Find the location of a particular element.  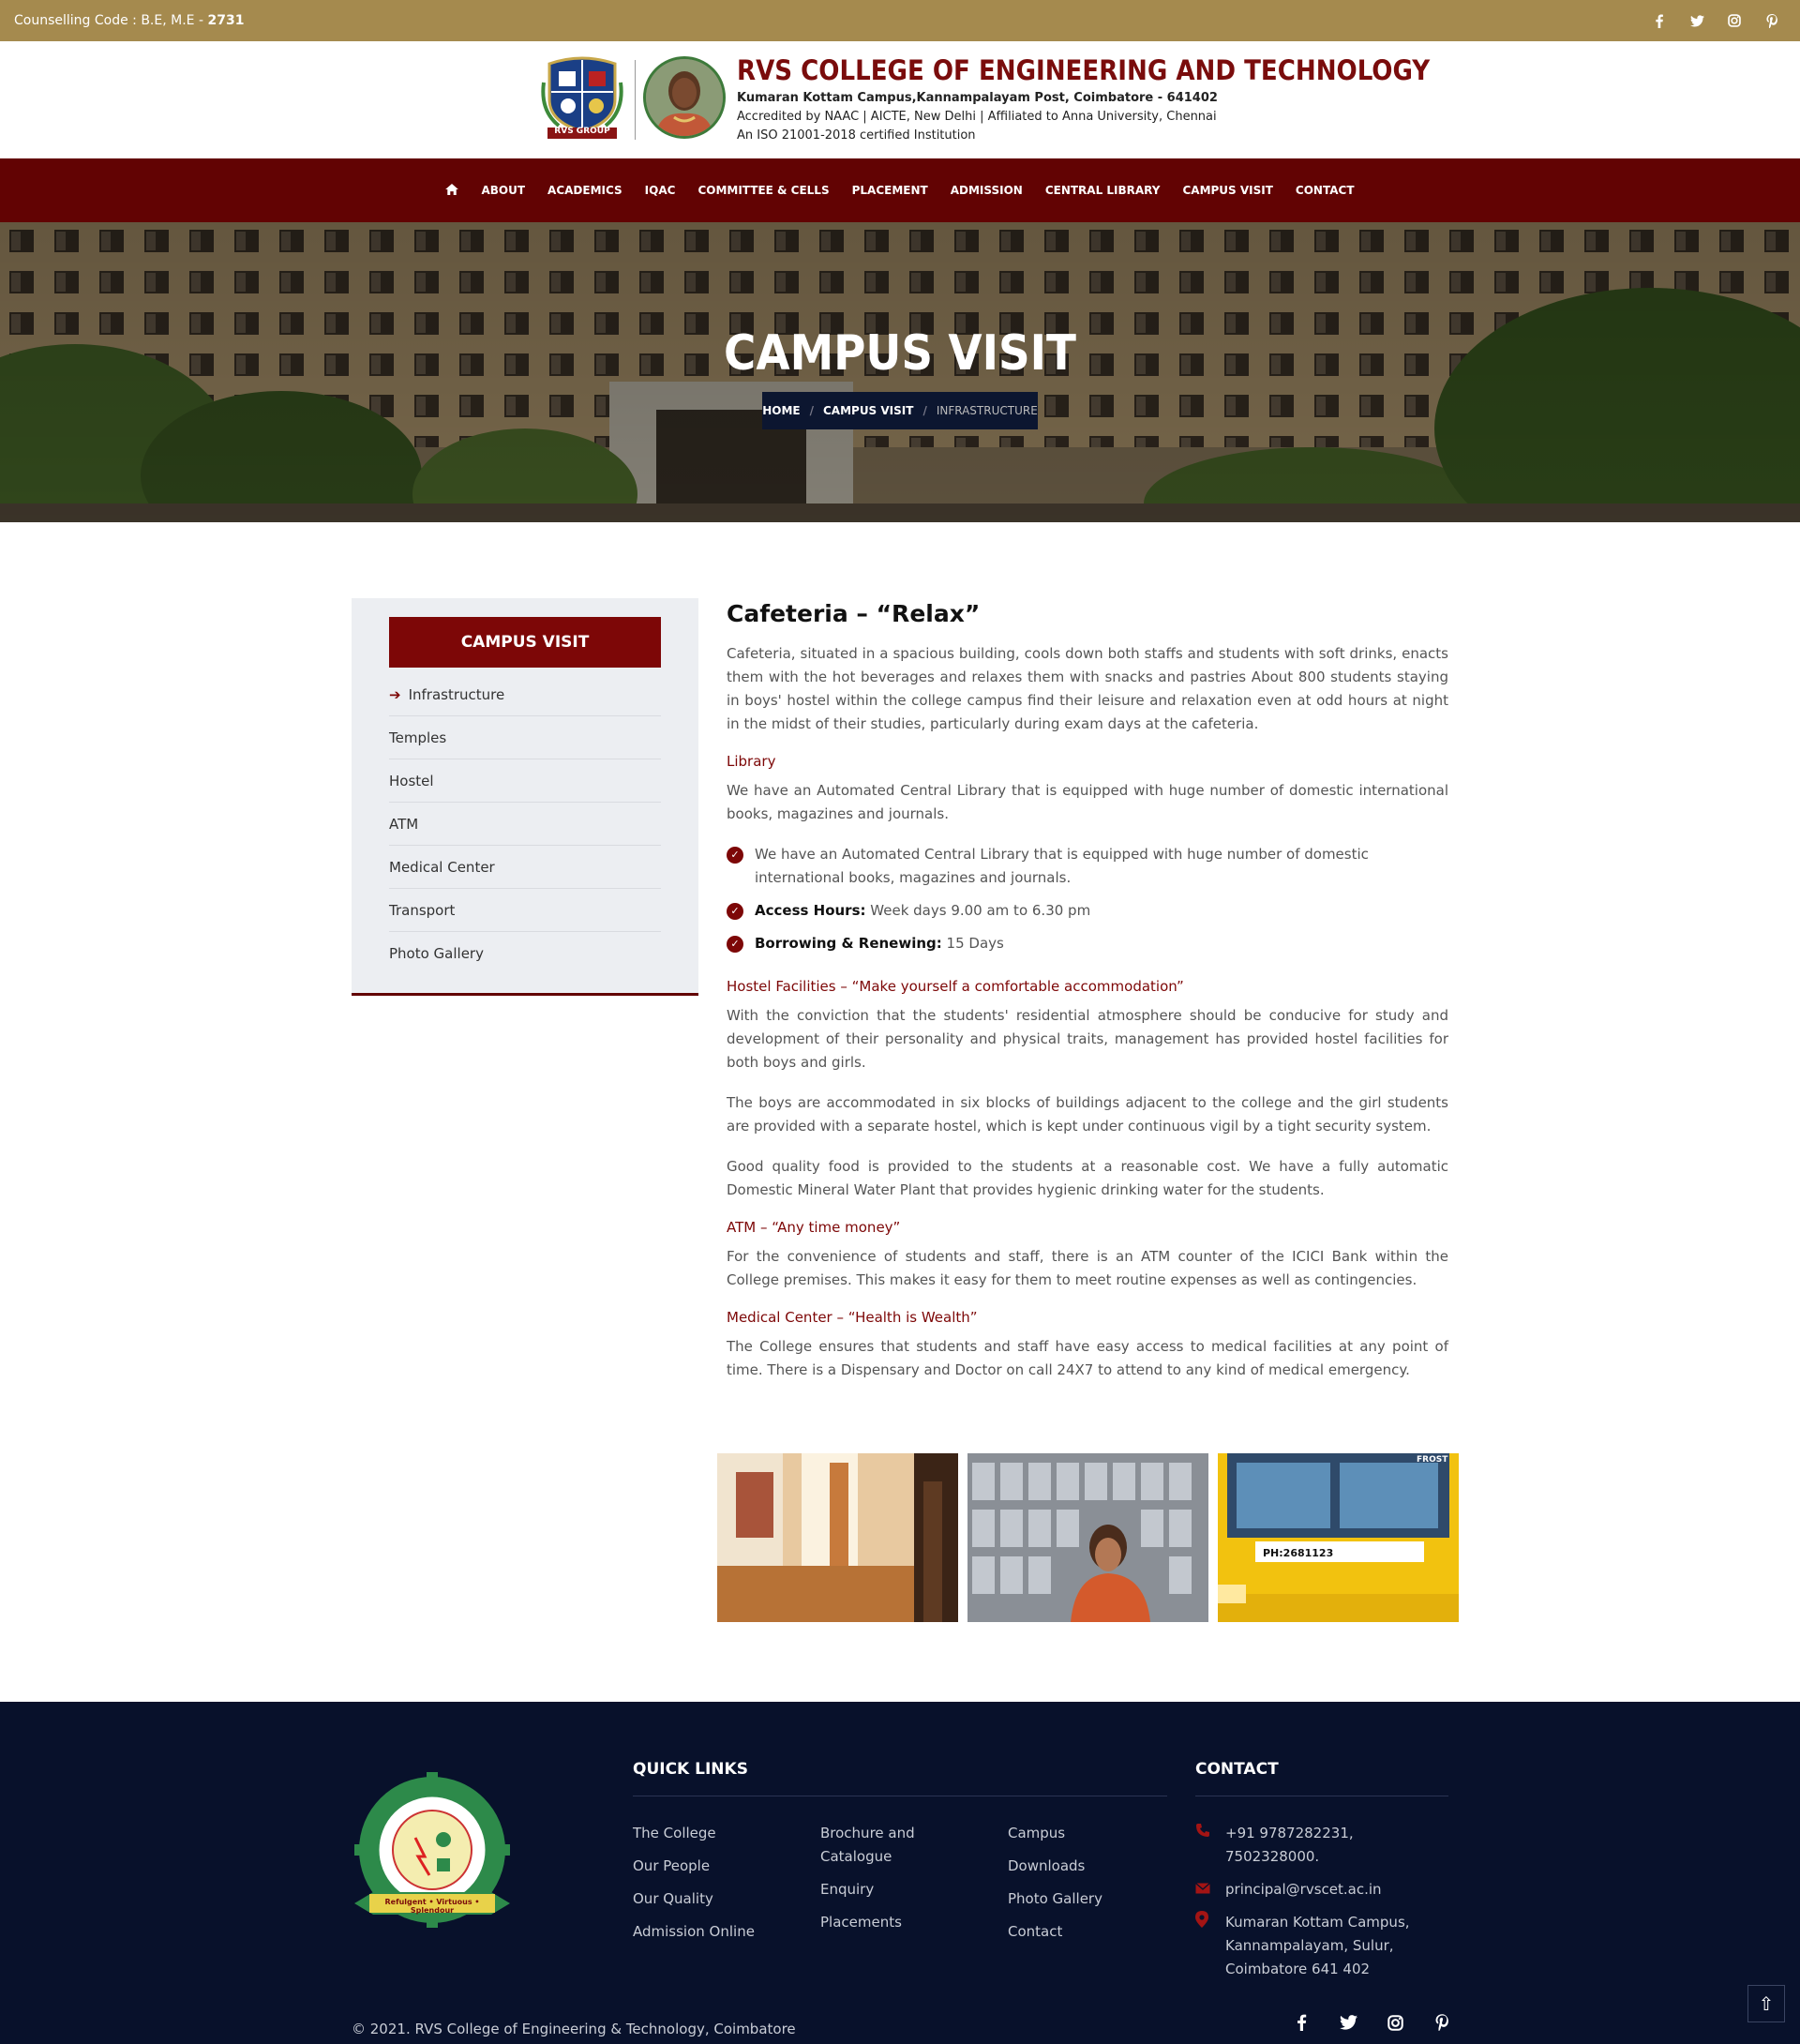

footer-link-our-quality: Our Quality is located at coordinates (717, 1899).